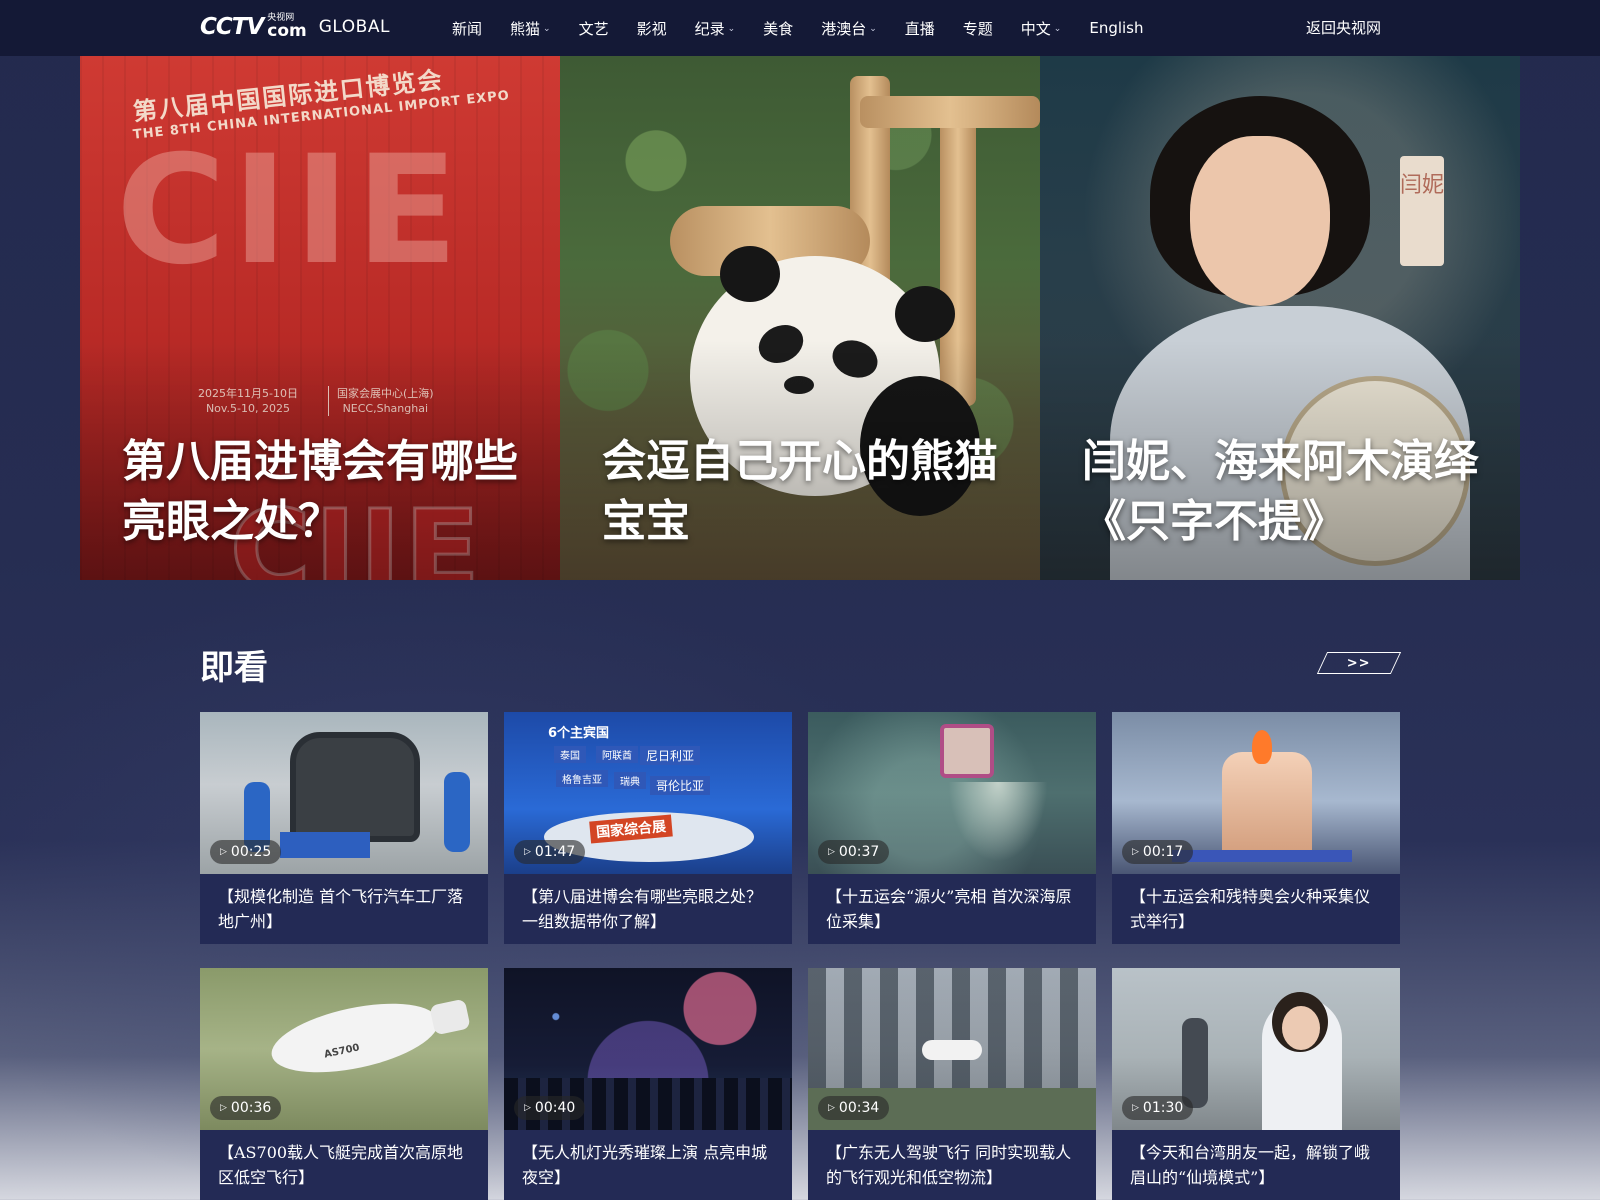  What do you see at coordinates (859, 1108) in the screenshot?
I see `duration-text: 00:34` at bounding box center [859, 1108].